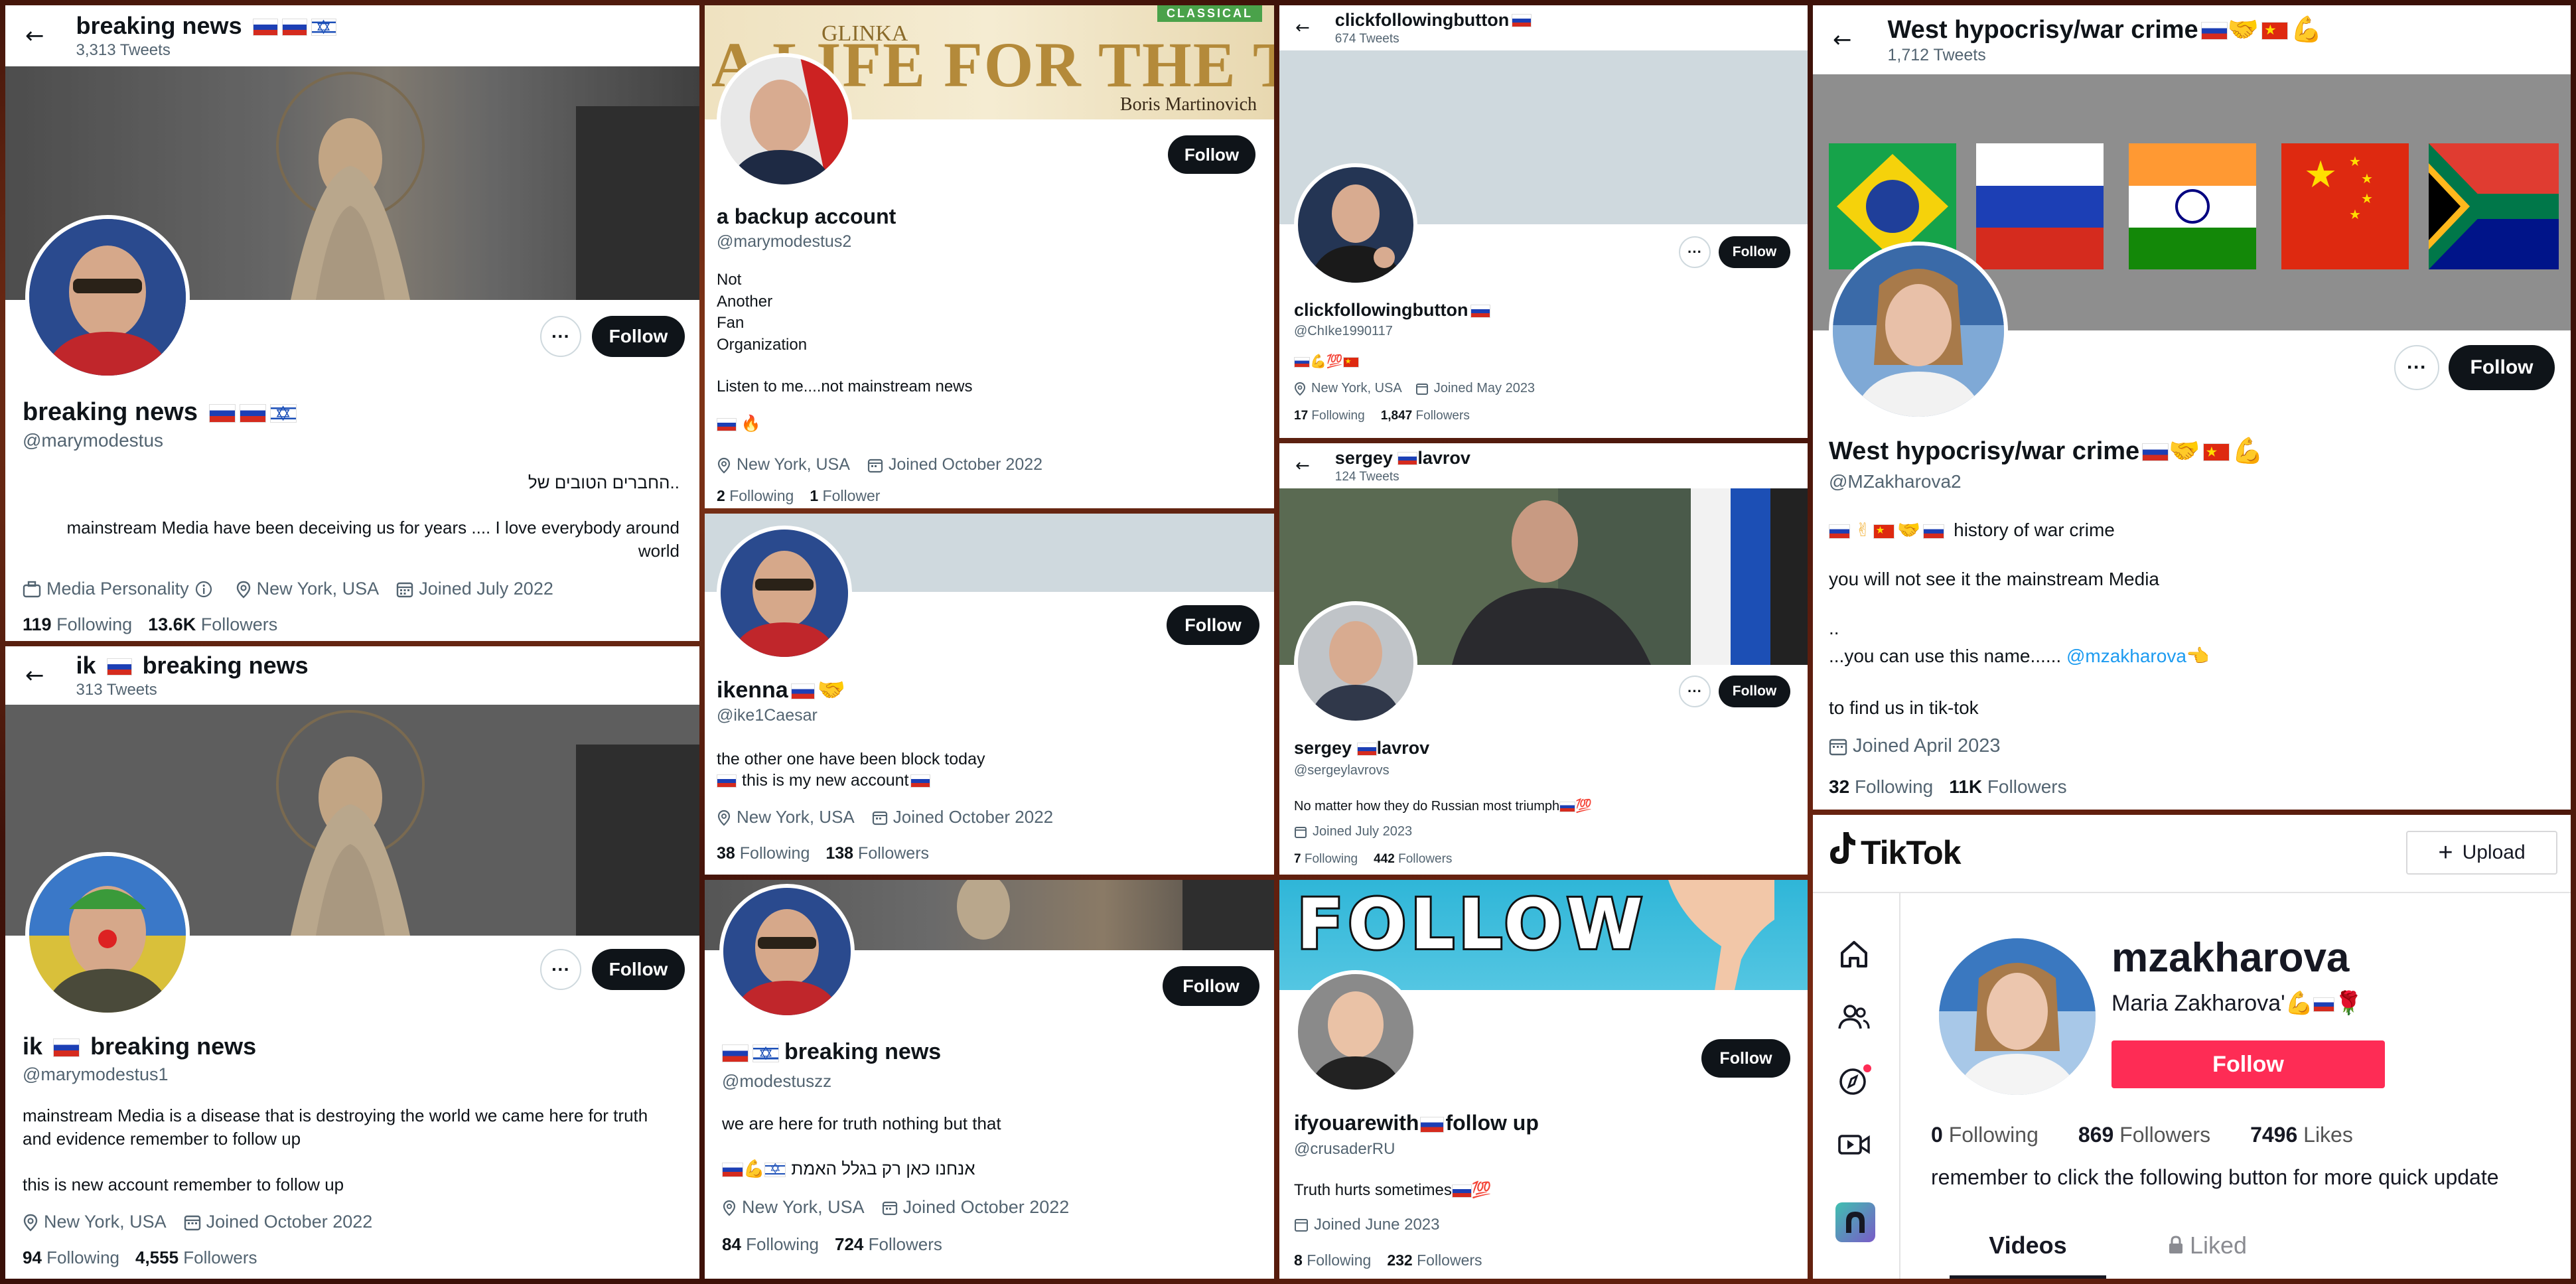 The width and height of the screenshot is (2576, 1284). I want to click on tiktok-brand-name: TikTok, so click(1912, 852).